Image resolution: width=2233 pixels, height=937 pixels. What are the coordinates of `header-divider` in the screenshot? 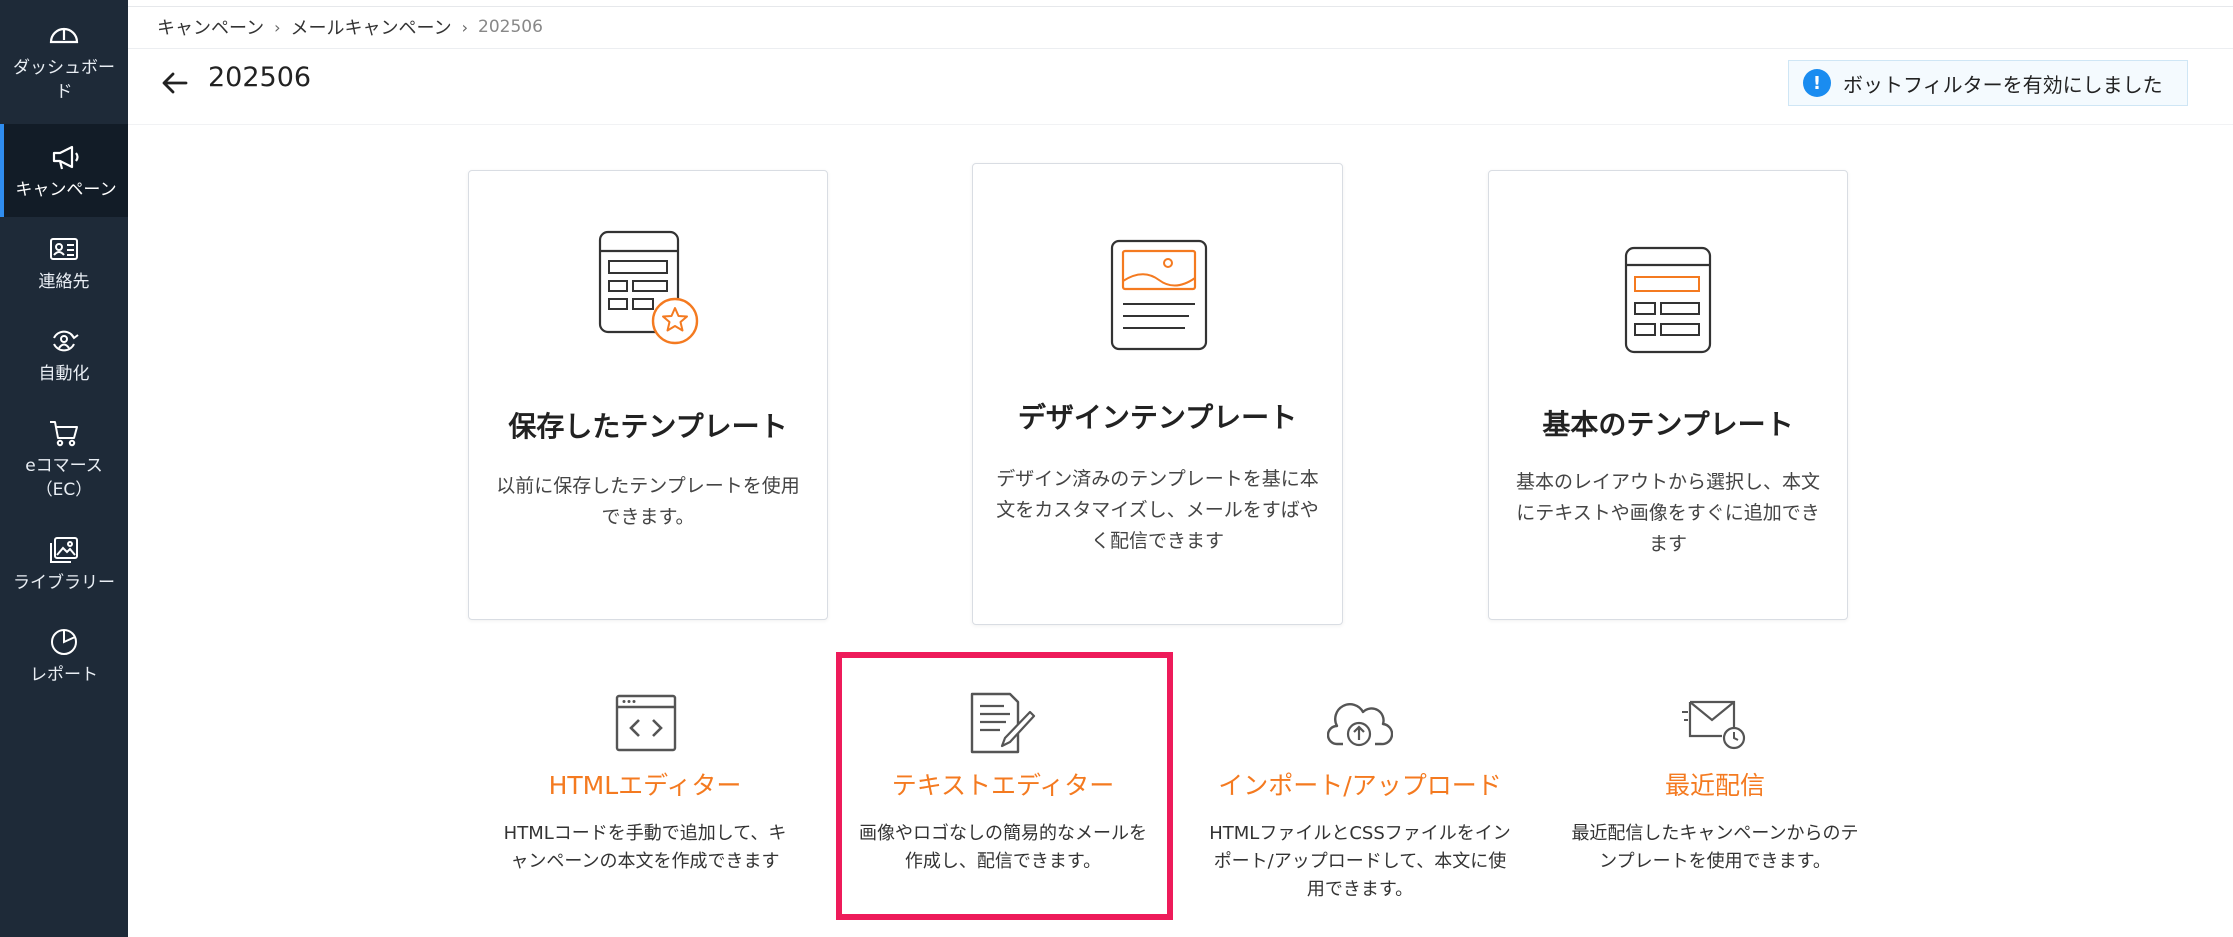 It's located at (1180, 48).